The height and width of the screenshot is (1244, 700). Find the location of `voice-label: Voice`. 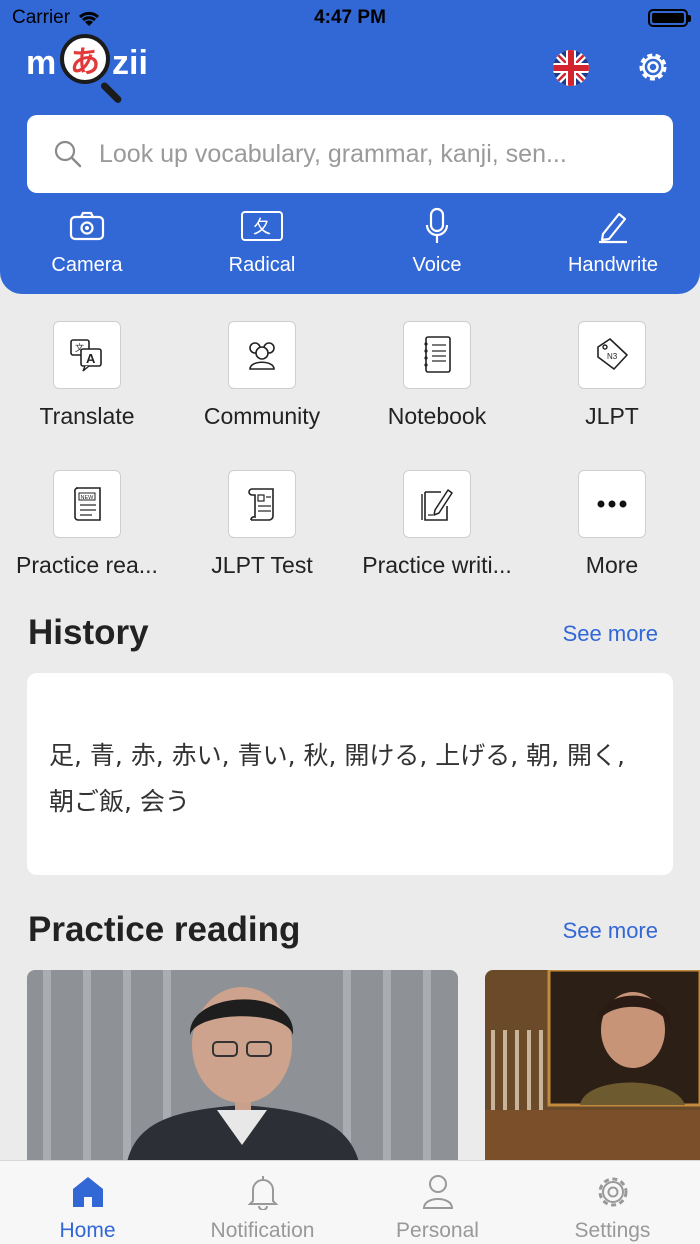

voice-label: Voice is located at coordinates (437, 265).